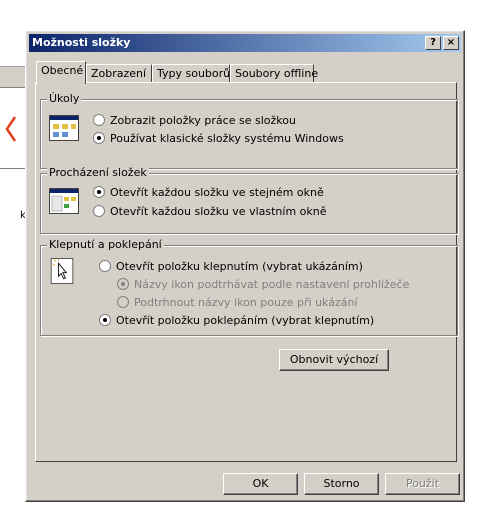  What do you see at coordinates (218, 211) in the screenshot?
I see `option-own-window-label: Otevřít každou složku ve vlastním okně` at bounding box center [218, 211].